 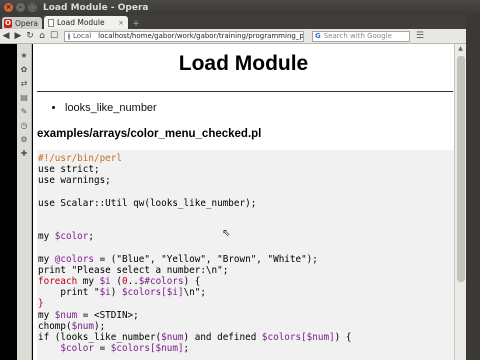 I want to click on bullet-list: looks_like_number, so click(x=111, y=108).